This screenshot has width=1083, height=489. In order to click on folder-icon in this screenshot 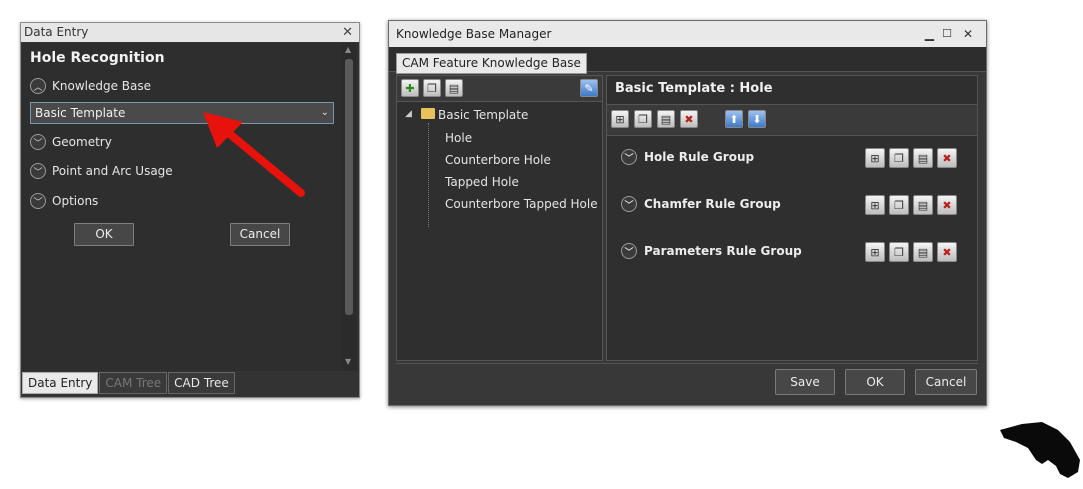, I will do `click(428, 113)`.